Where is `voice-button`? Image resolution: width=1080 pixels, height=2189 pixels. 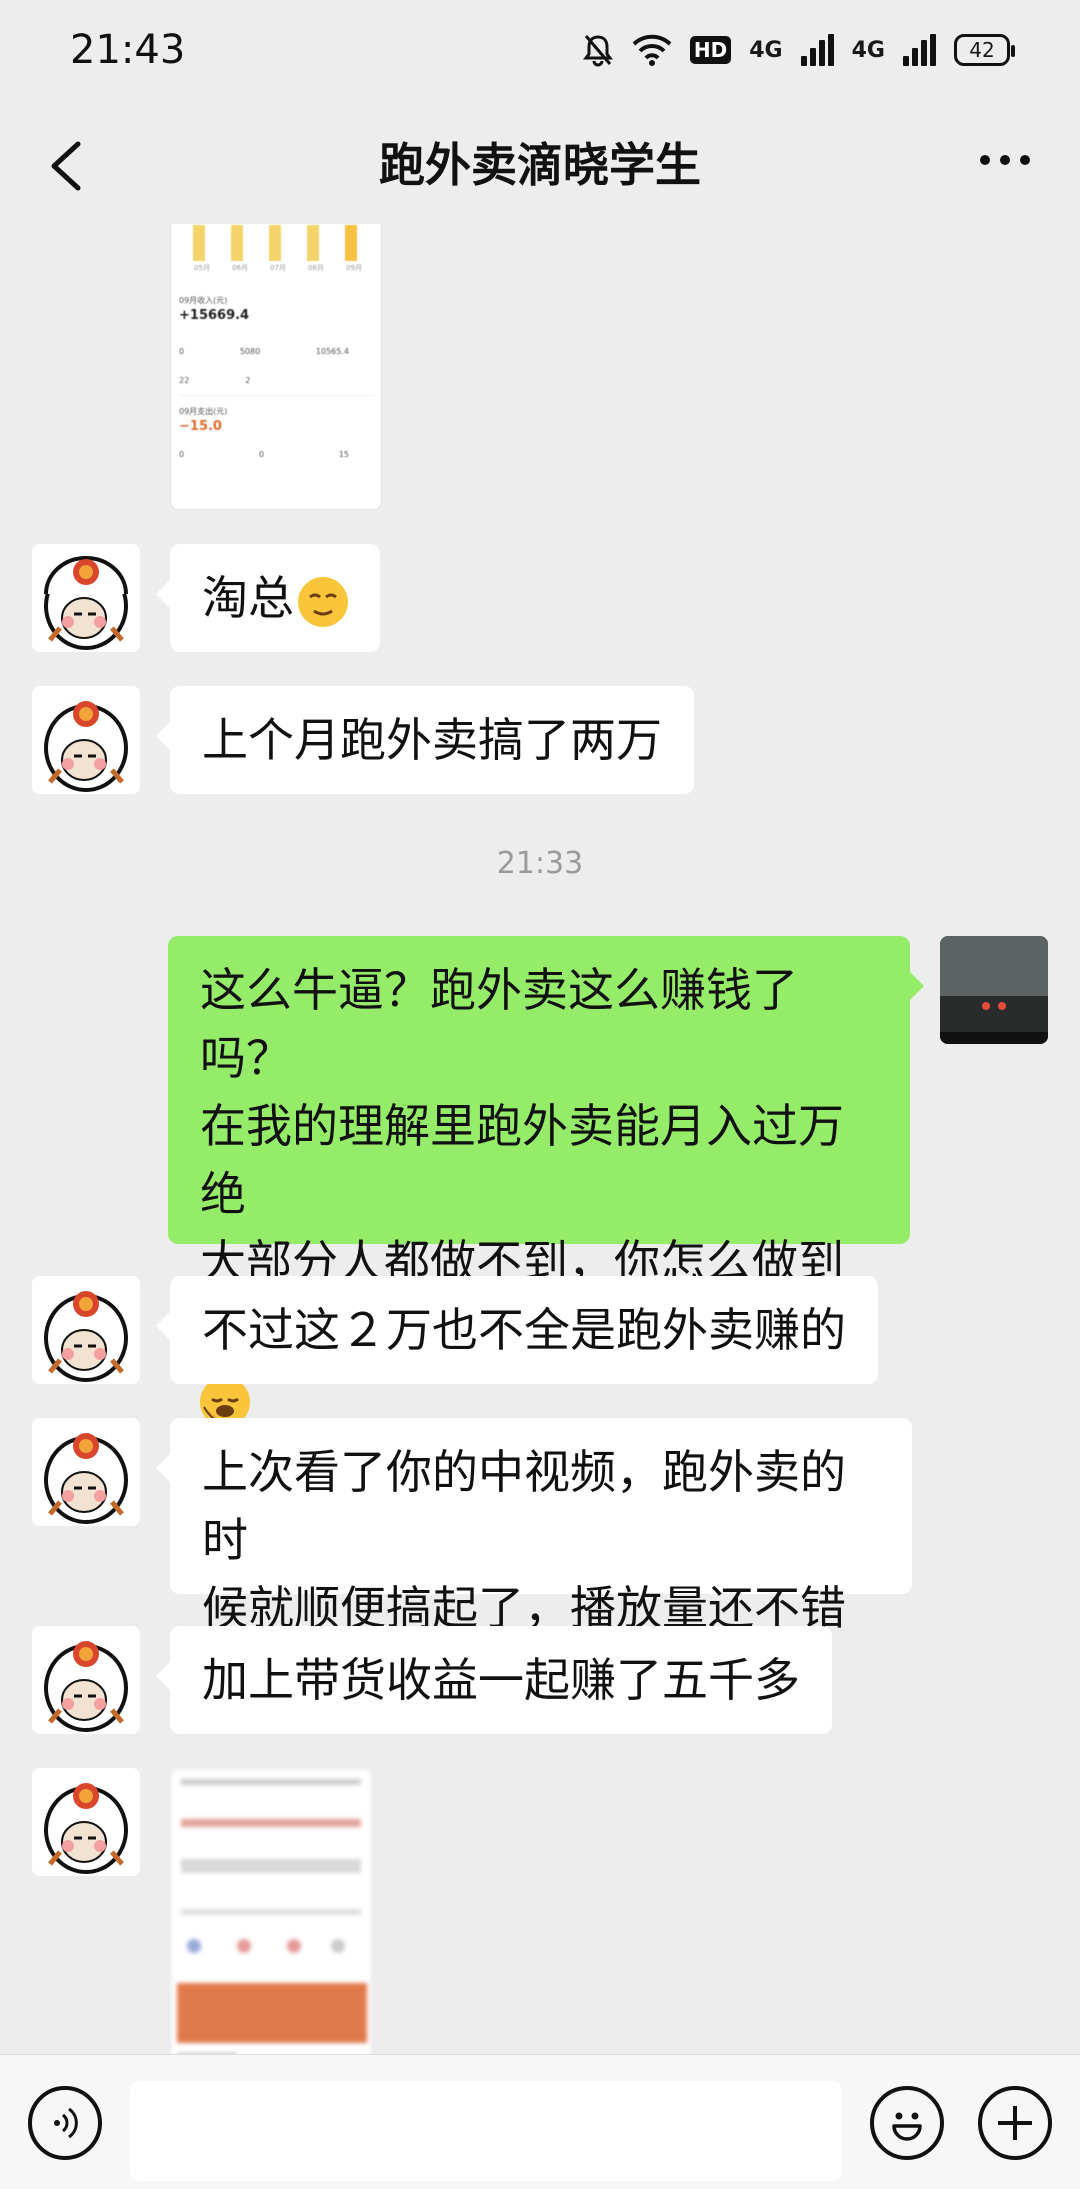
voice-button is located at coordinates (65, 2123).